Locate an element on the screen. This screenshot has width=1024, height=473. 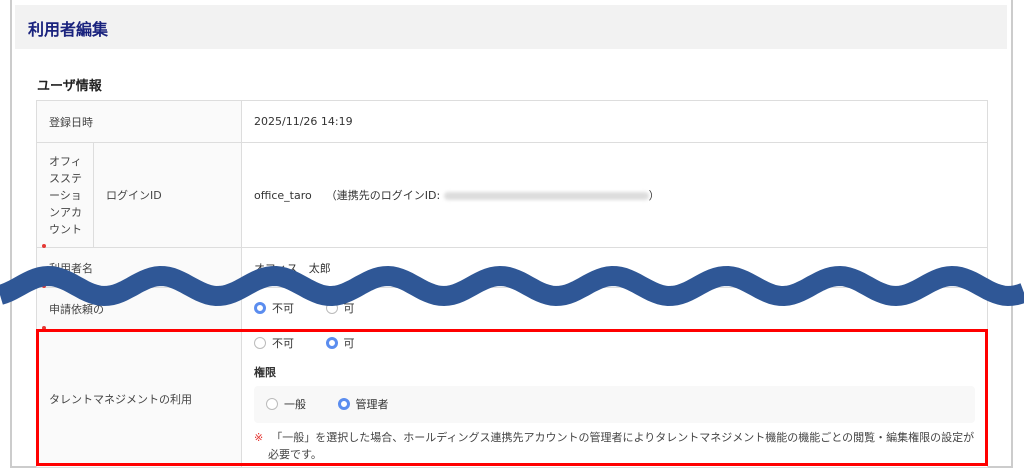
page-title: 利用者編集 is located at coordinates (68, 29).